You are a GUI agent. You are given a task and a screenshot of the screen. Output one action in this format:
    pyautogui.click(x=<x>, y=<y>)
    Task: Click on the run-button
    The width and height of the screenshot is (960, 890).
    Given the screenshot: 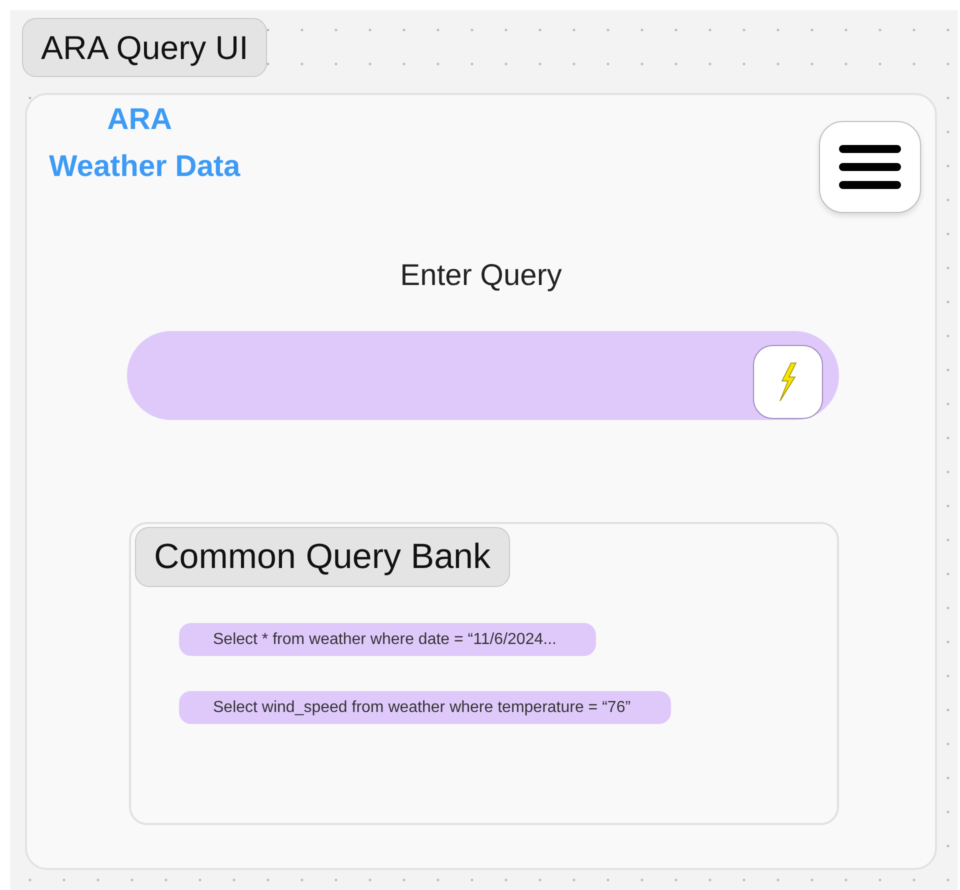 What is the action you would take?
    pyautogui.click(x=788, y=381)
    